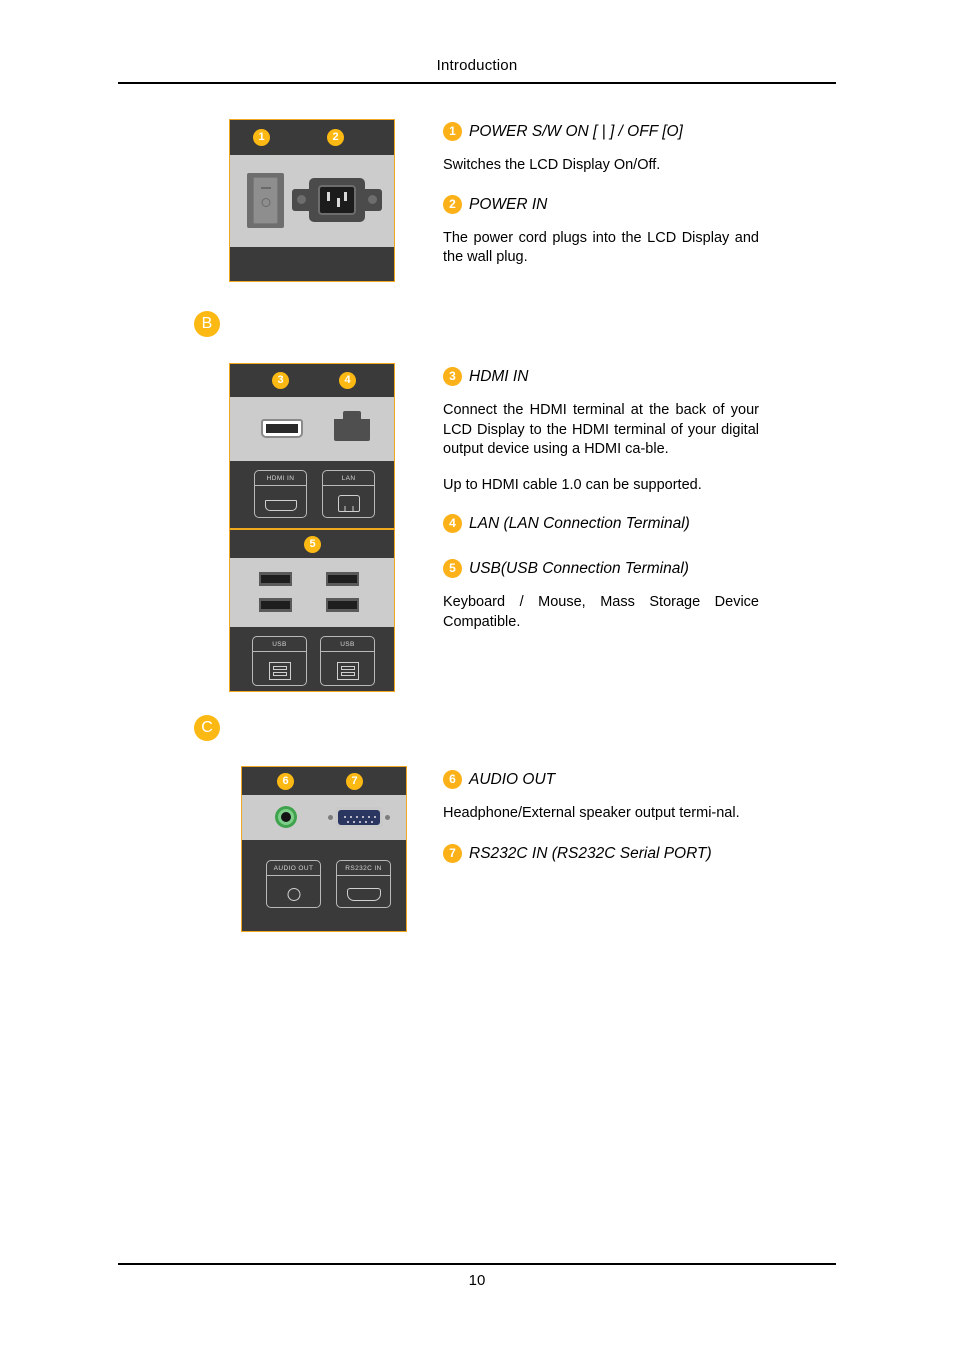  I want to click on item-7-heading: 7 RS232C IN (RS232C Serial PORT), so click(601, 854).